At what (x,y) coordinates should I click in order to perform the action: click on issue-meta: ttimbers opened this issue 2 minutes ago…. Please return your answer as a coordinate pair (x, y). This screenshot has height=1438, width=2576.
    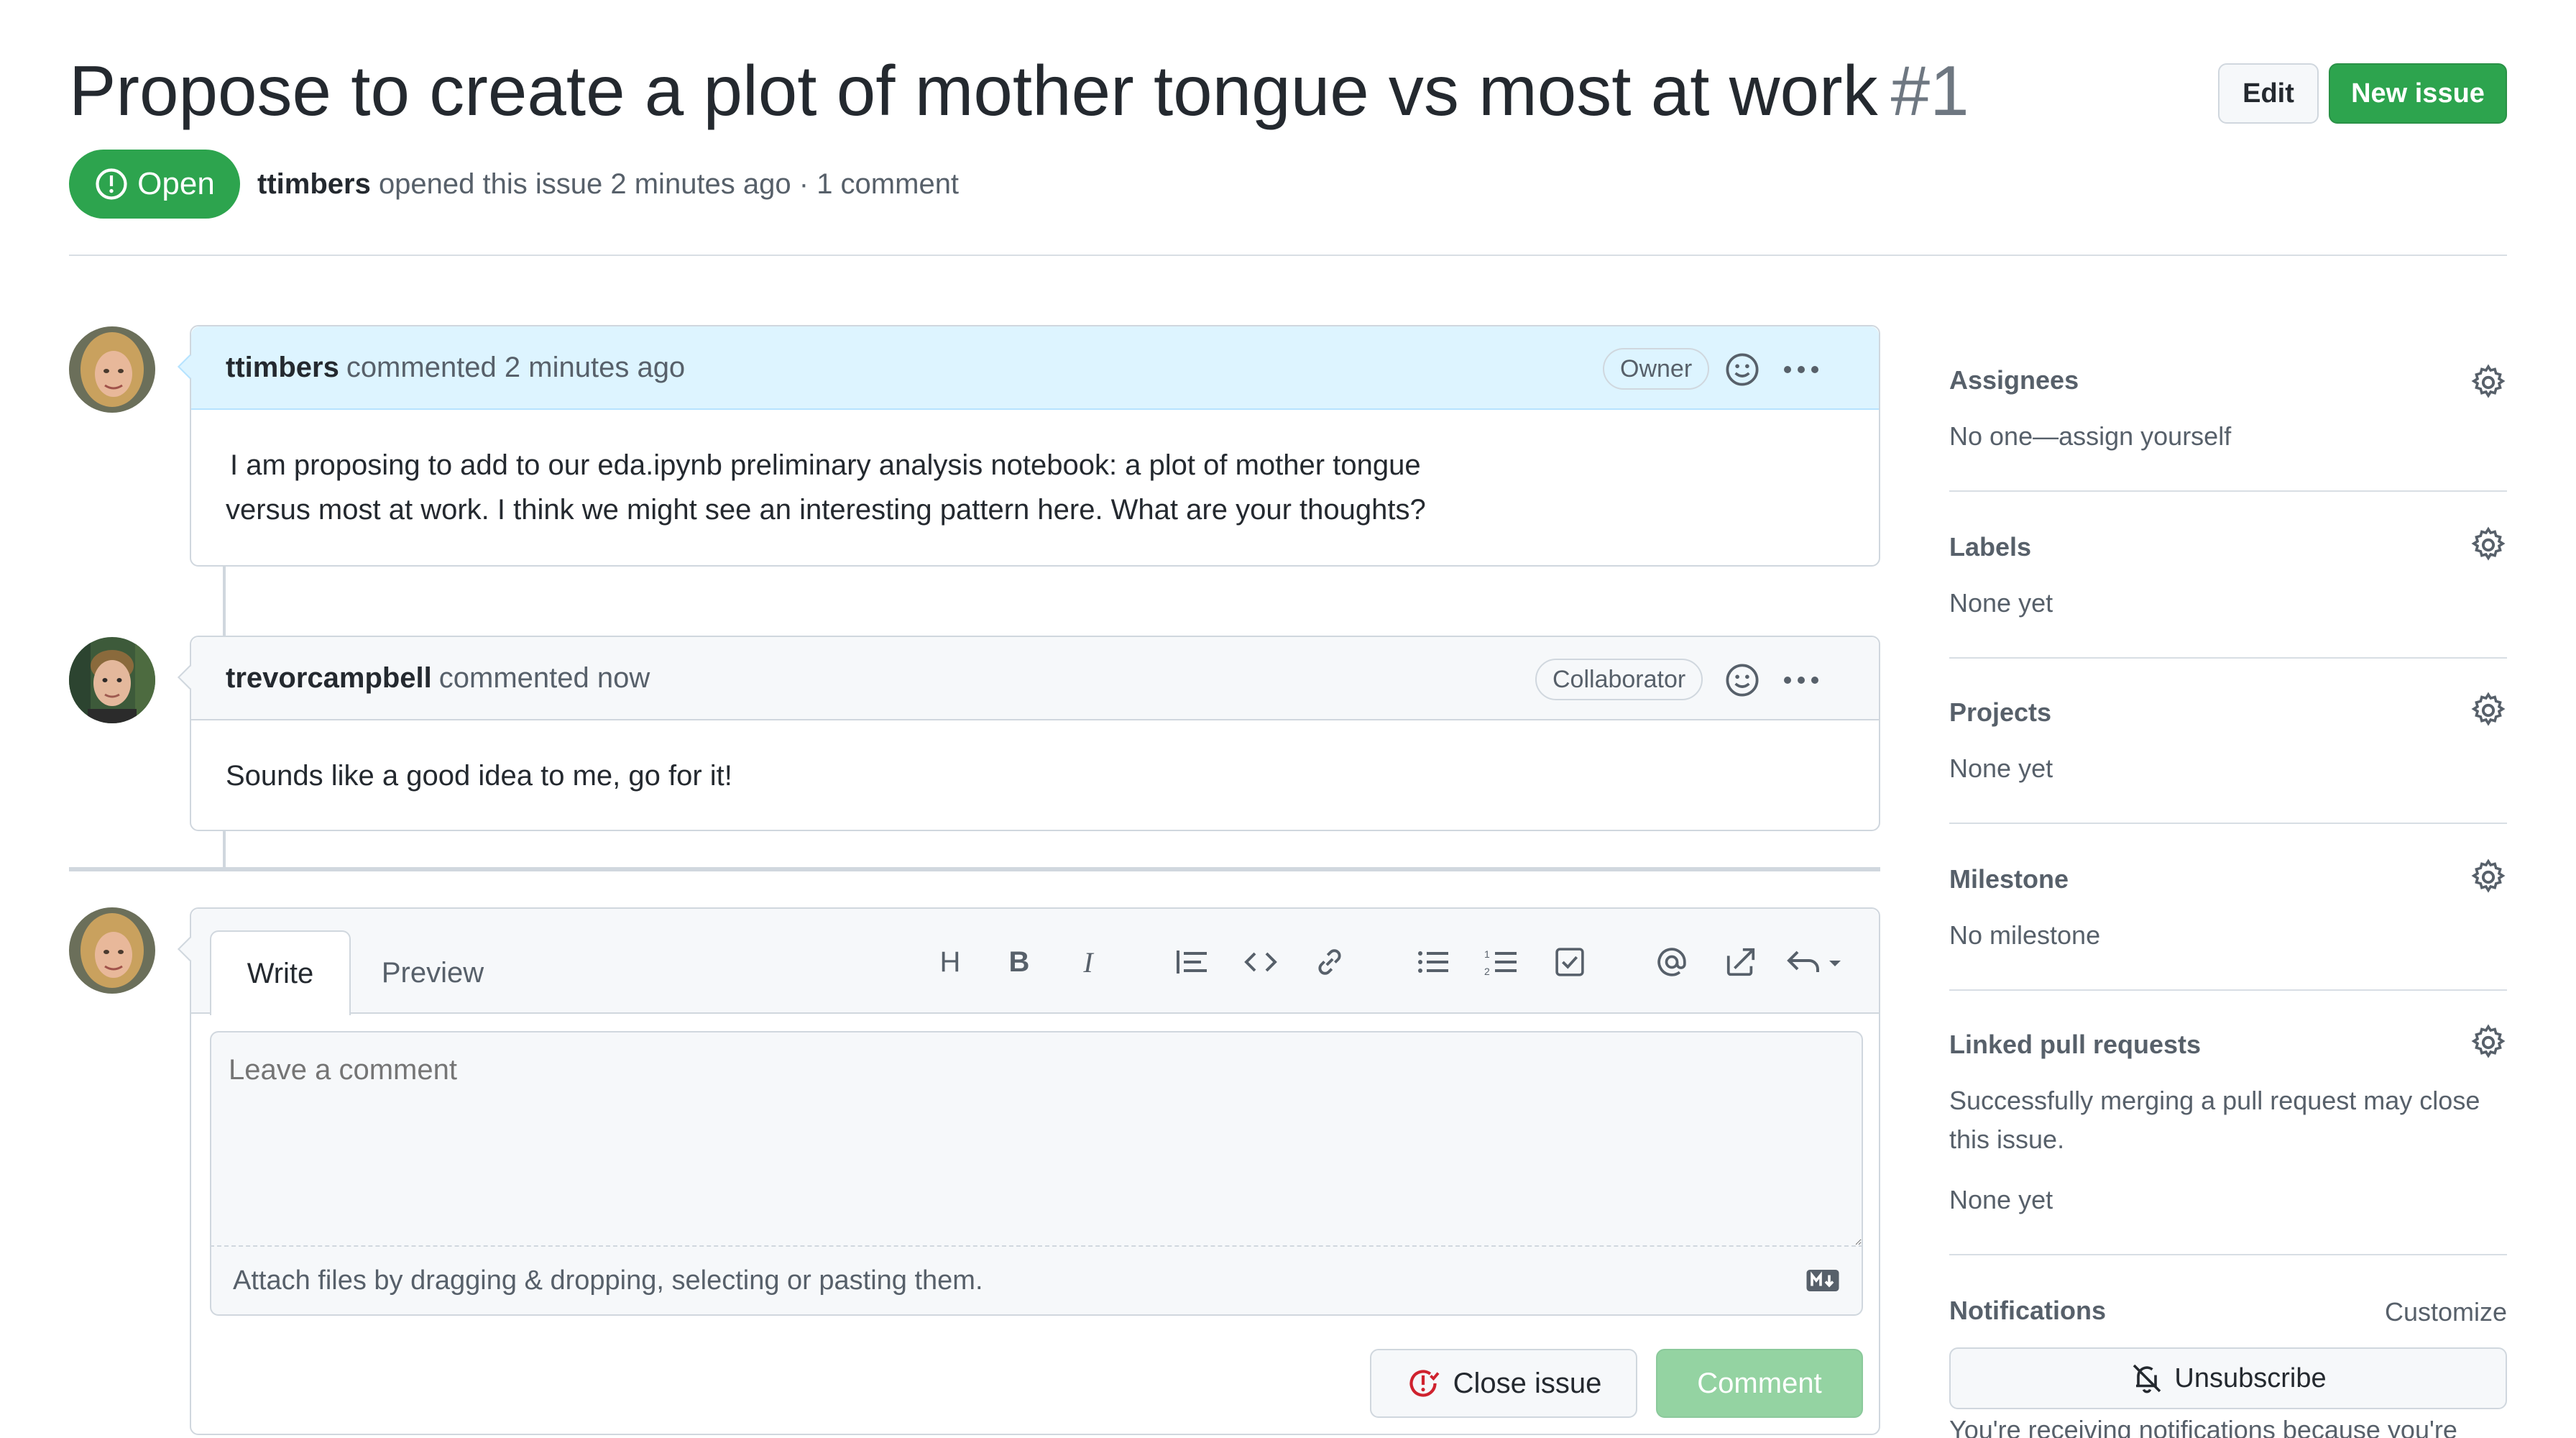
    Looking at the image, I should click on (608, 184).